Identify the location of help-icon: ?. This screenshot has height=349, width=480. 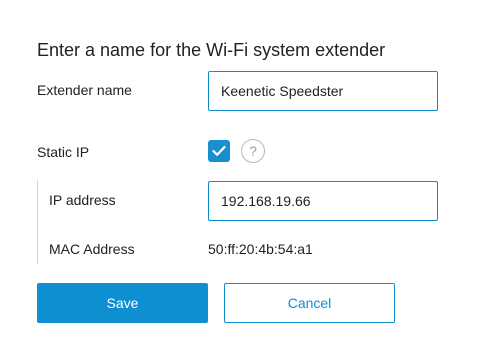
(253, 151).